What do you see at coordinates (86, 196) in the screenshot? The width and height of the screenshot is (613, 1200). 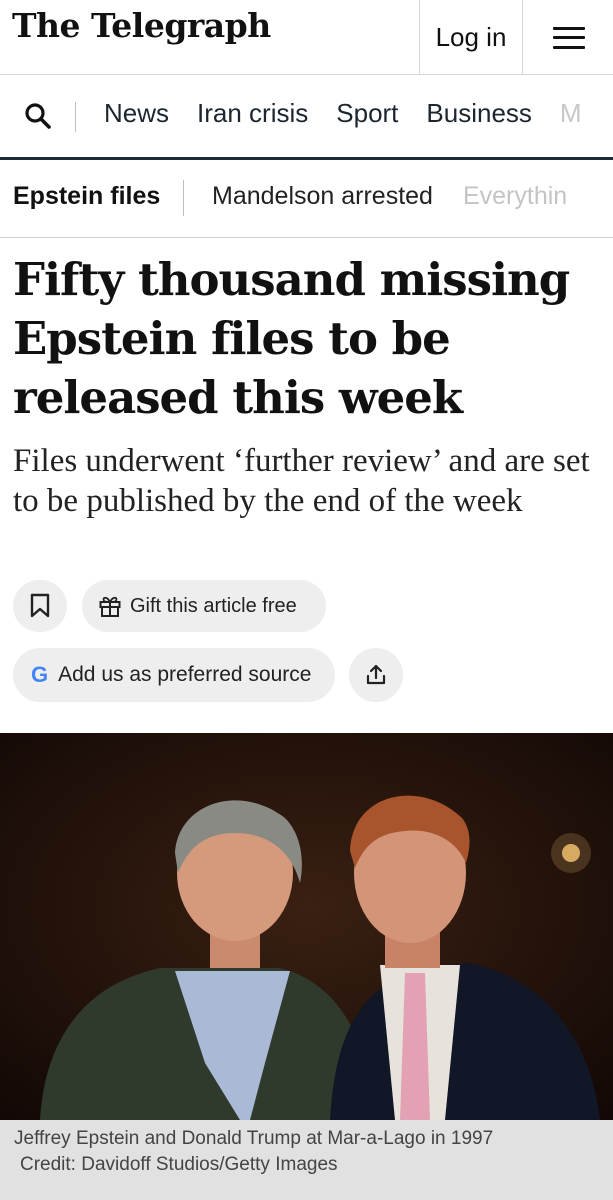 I see `topic-epstein-files: Epstein files` at bounding box center [86, 196].